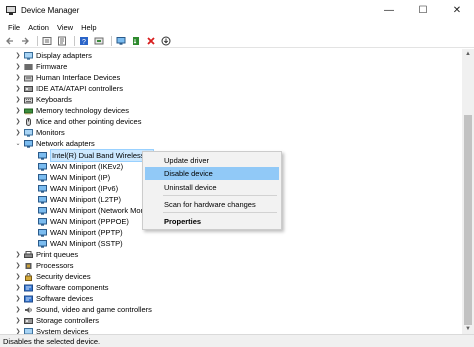 The height and width of the screenshot is (347, 474). What do you see at coordinates (389, 10) in the screenshot?
I see `minimize-button: —` at bounding box center [389, 10].